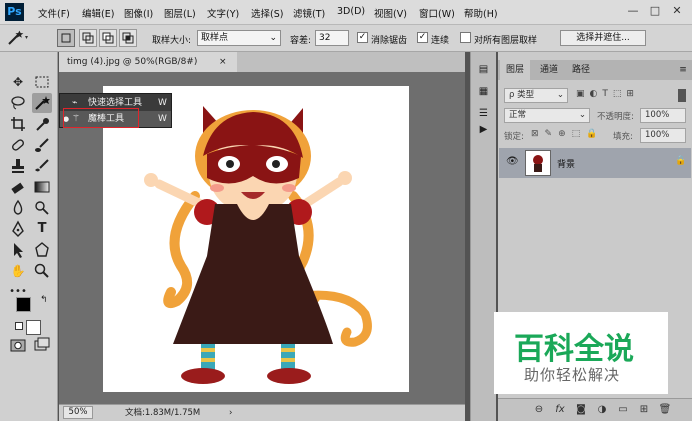 This screenshot has width=692, height=421. I want to click on add-mask-icon: ◙, so click(581, 410).